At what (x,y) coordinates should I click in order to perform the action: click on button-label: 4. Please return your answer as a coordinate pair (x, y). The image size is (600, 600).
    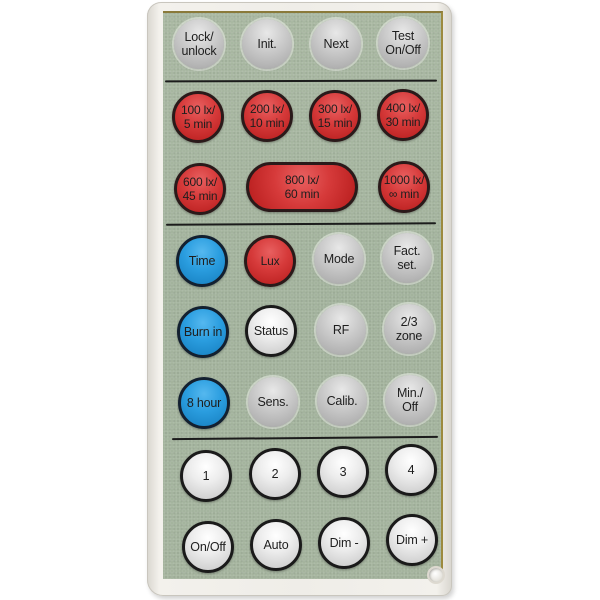
    Looking at the image, I should click on (411, 470).